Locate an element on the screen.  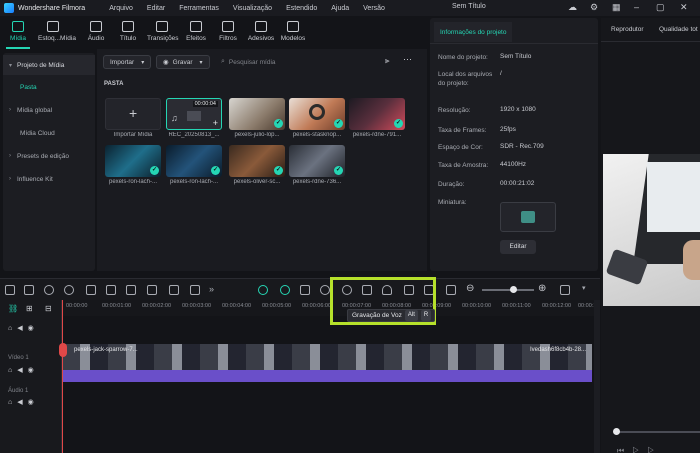
tab-filters: Filtros is located at coordinates (228, 31).